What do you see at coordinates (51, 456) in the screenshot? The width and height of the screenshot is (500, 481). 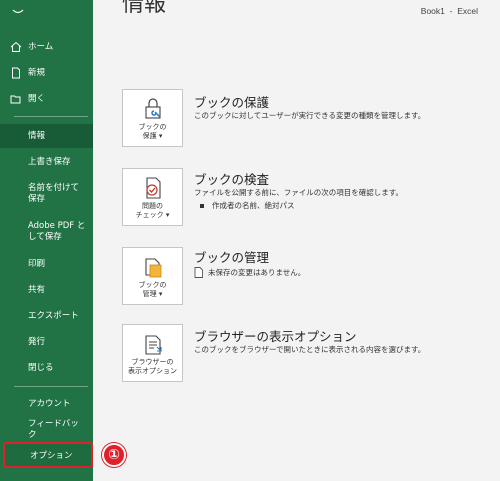 I see `sidebar-item-label: オプション` at bounding box center [51, 456].